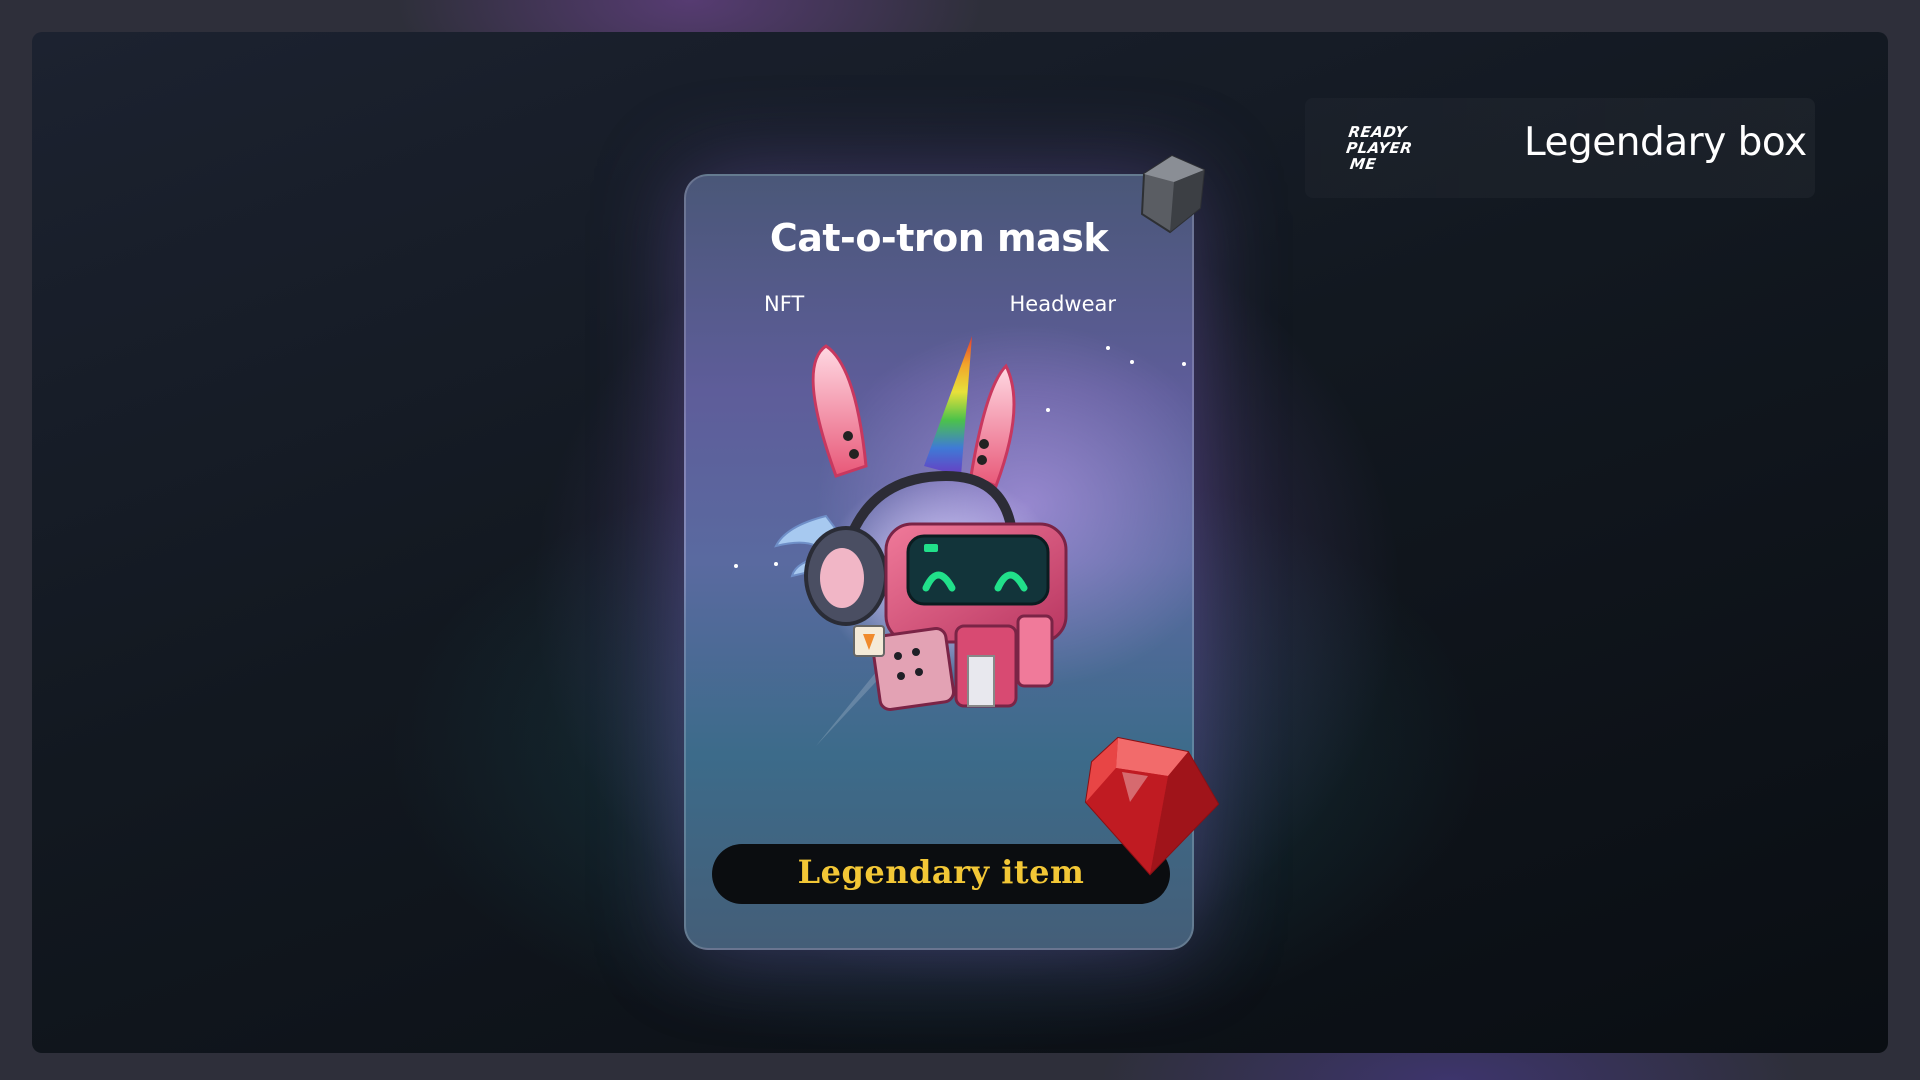  What do you see at coordinates (1173, 194) in the screenshot?
I see `grey-gem-icon` at bounding box center [1173, 194].